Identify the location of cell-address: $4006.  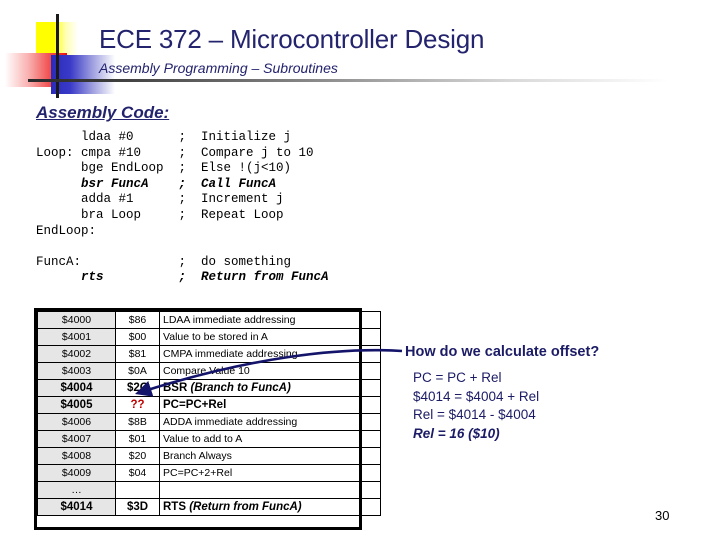
(76, 422).